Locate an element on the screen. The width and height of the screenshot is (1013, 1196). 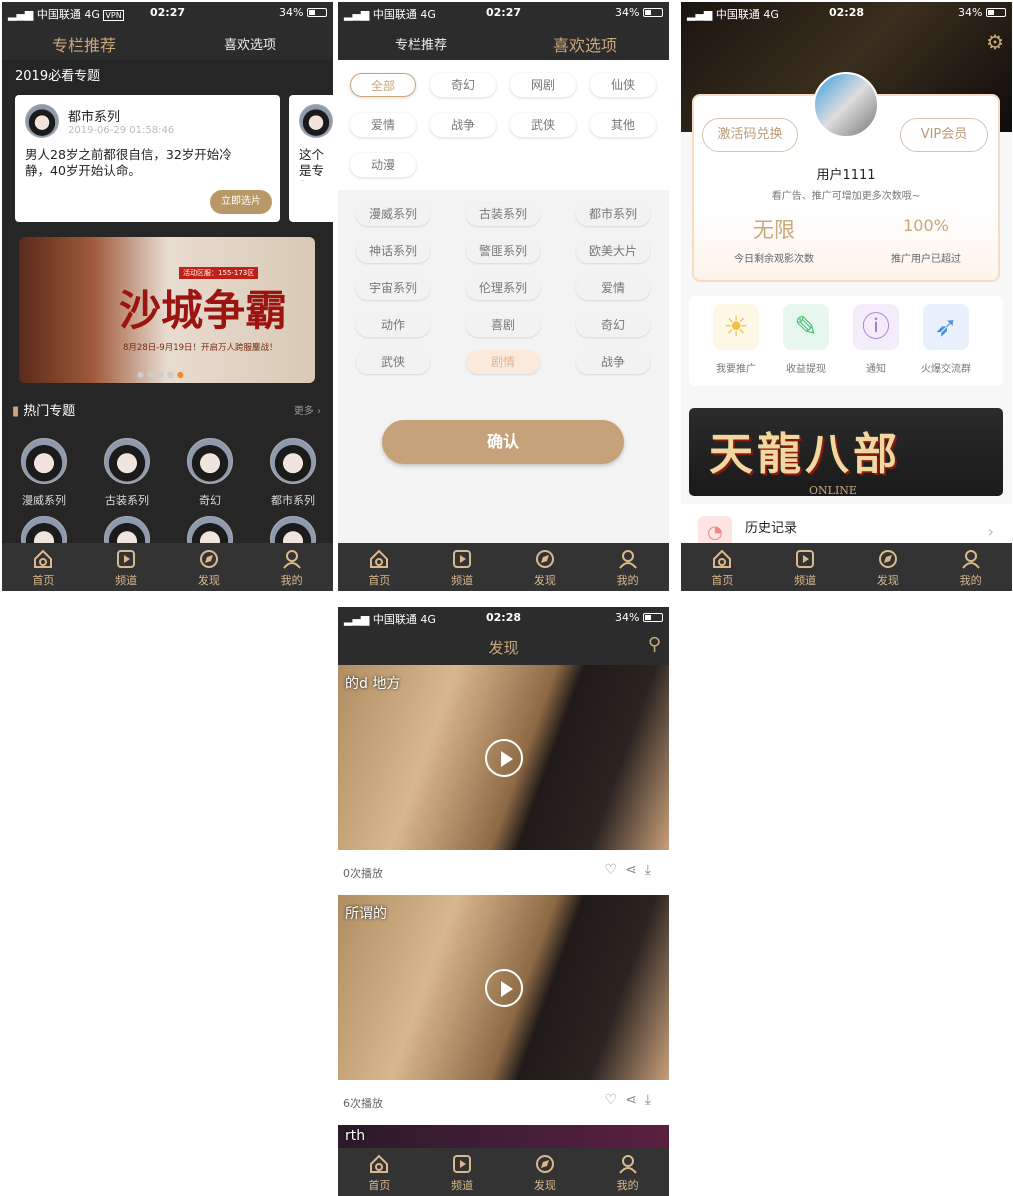
genre-chip: 喜剧 is located at coordinates (503, 325).